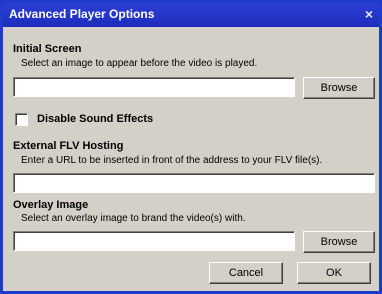 This screenshot has height=294, width=382. I want to click on disable-sound-label: Disable Sound Effects, so click(95, 119).